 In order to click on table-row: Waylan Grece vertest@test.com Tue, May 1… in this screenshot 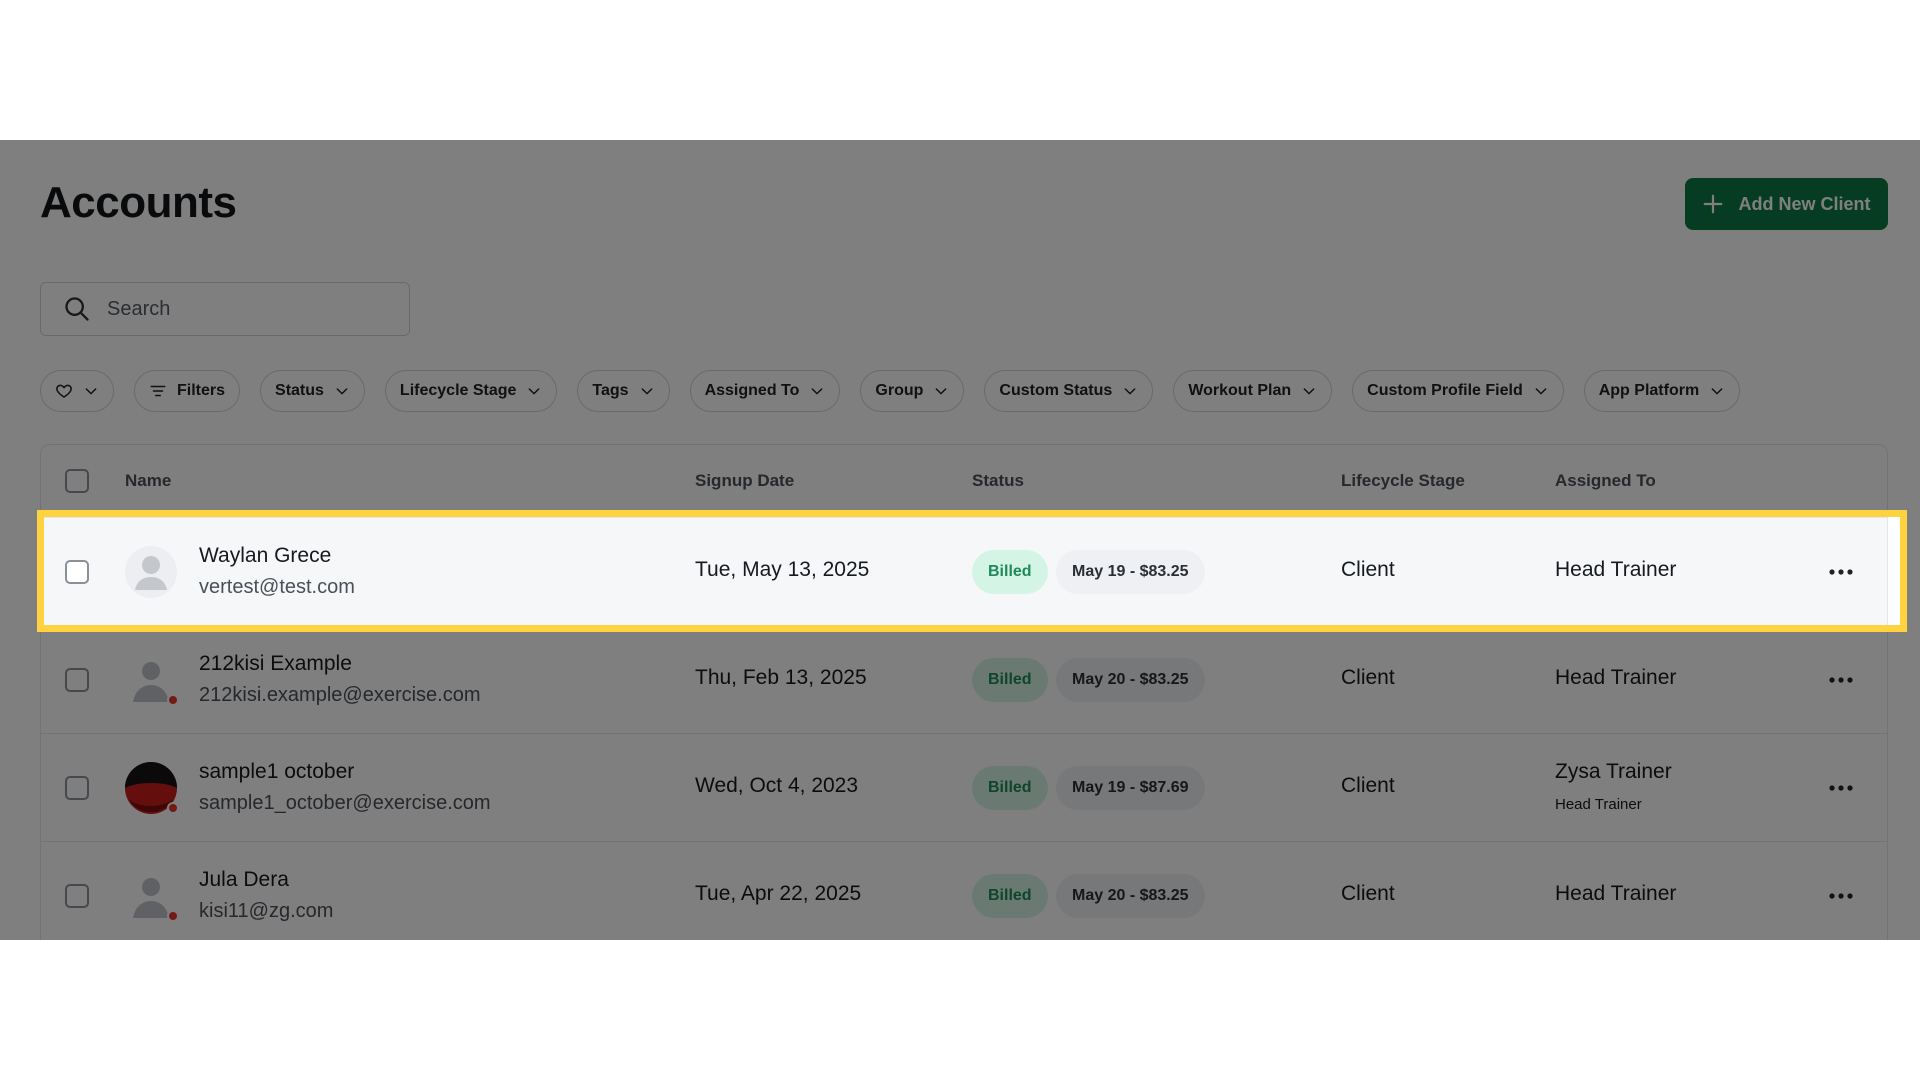, I will do `click(964, 571)`.